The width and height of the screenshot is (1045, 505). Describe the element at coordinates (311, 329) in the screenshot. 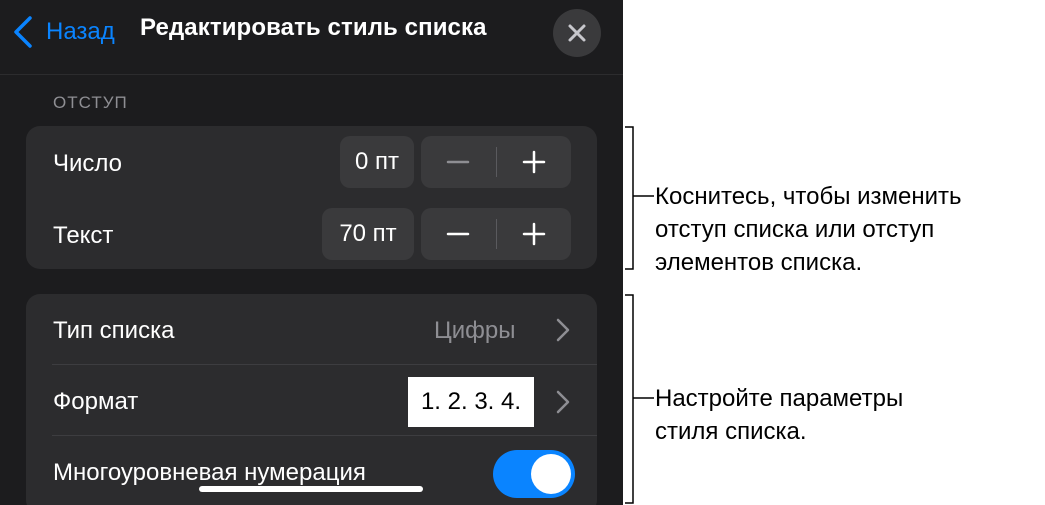

I see `list-type-row: Тип списка Цифры` at that location.